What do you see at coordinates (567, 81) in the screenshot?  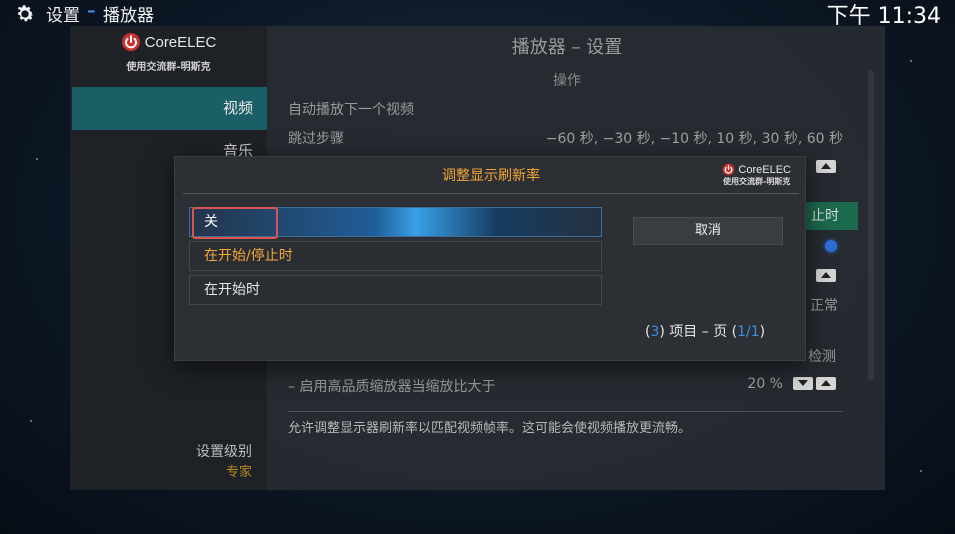 I see `section-heading: 操作` at bounding box center [567, 81].